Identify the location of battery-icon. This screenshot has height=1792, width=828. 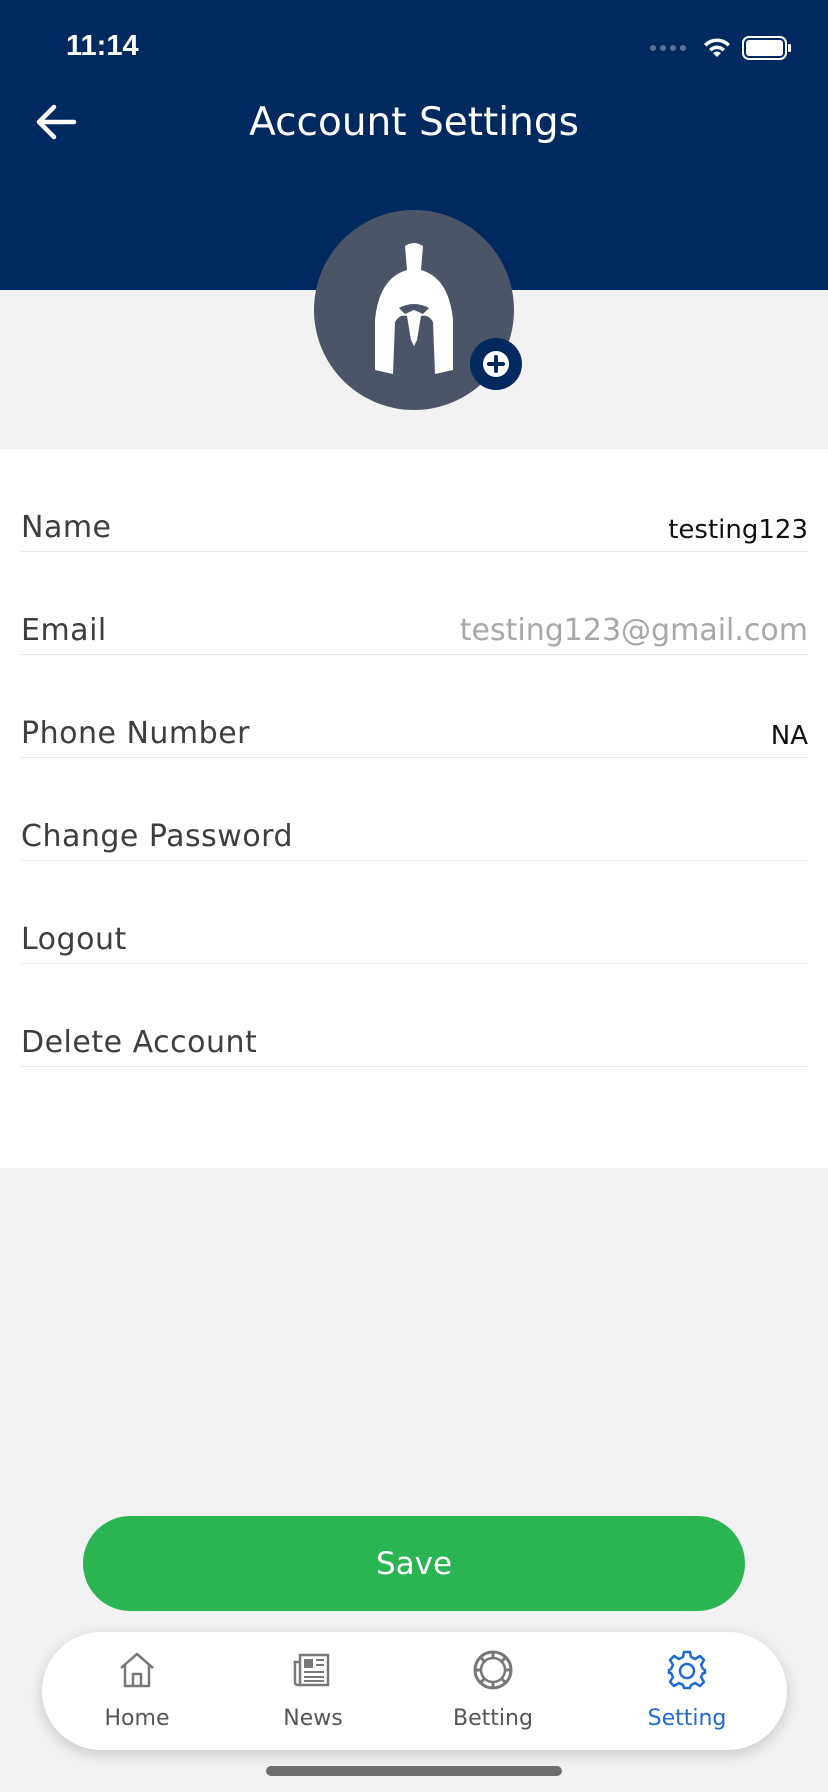
(766, 48).